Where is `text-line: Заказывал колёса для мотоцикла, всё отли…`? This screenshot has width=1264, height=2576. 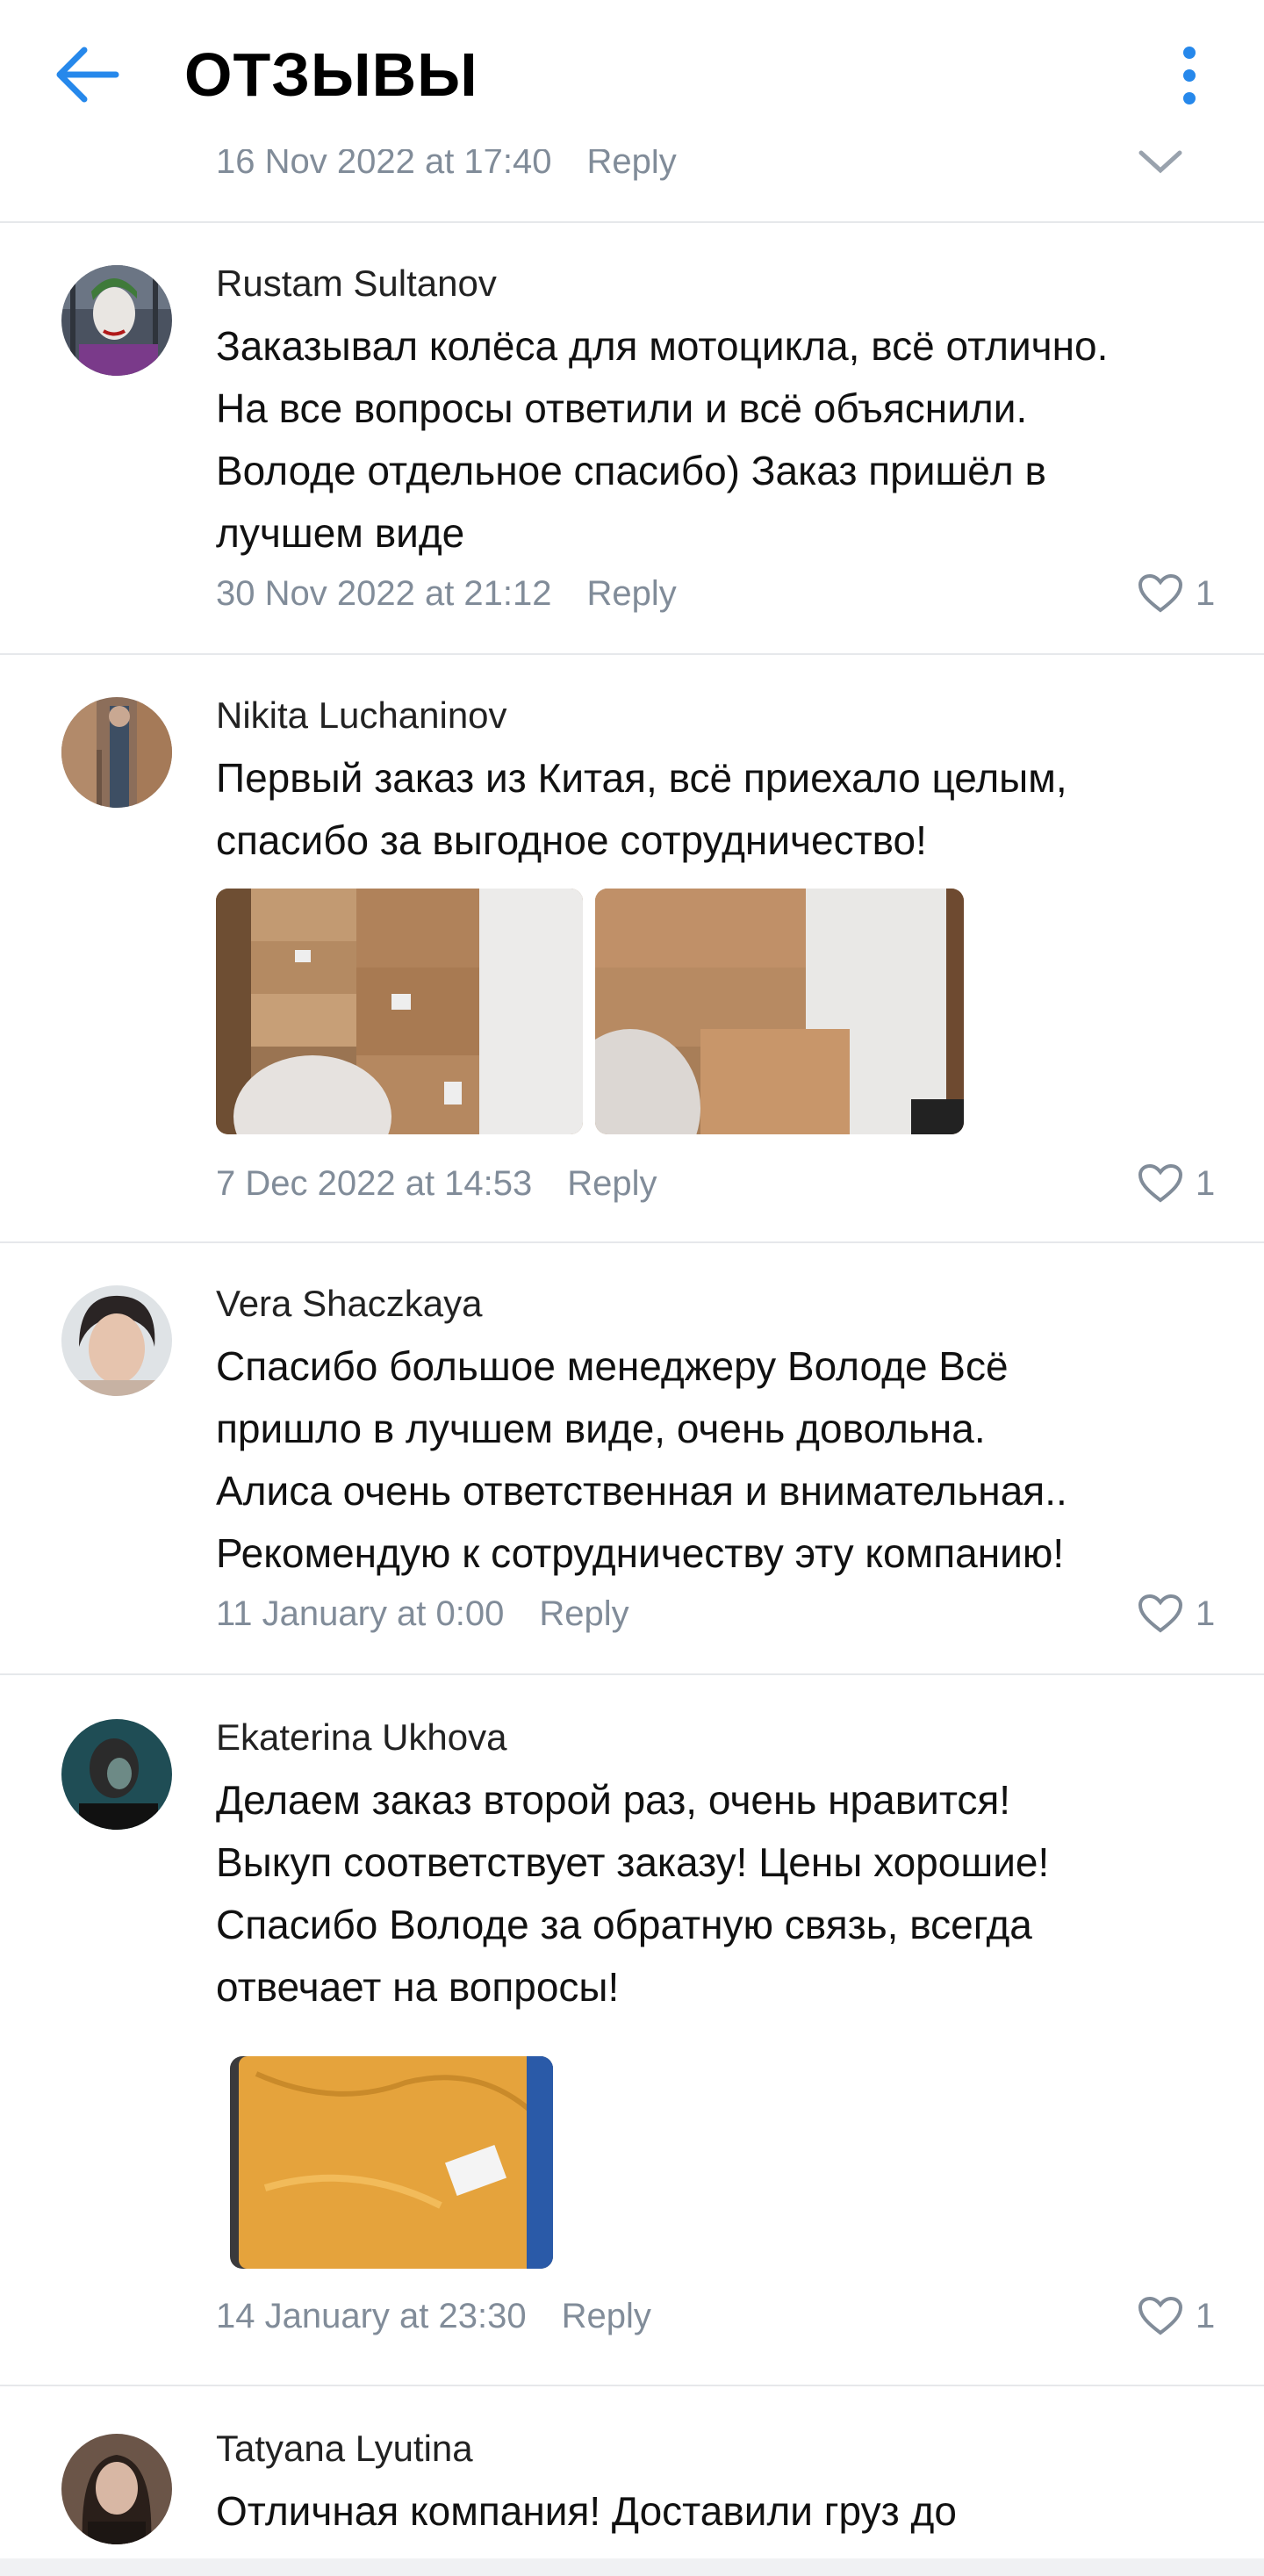 text-line: Заказывал колёса для мотоцикла, всё отли… is located at coordinates (662, 346).